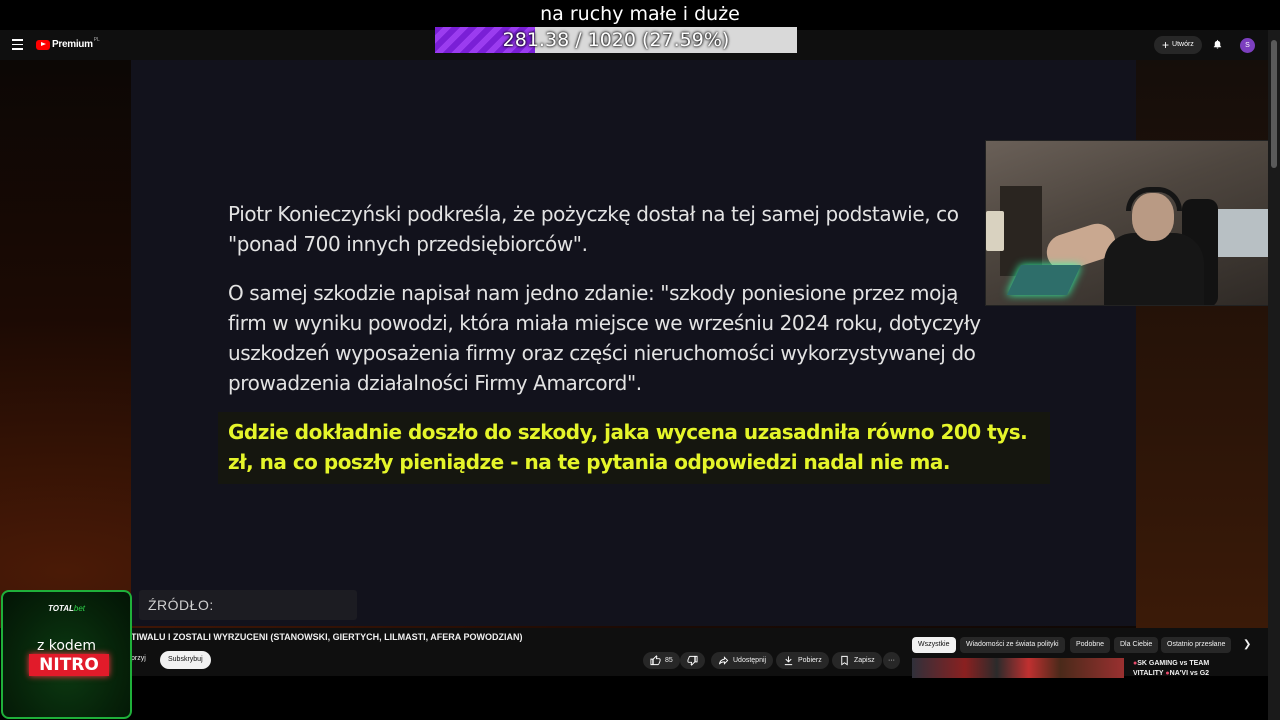 This screenshot has height=720, width=1280. I want to click on dislike-button, so click(692, 660).